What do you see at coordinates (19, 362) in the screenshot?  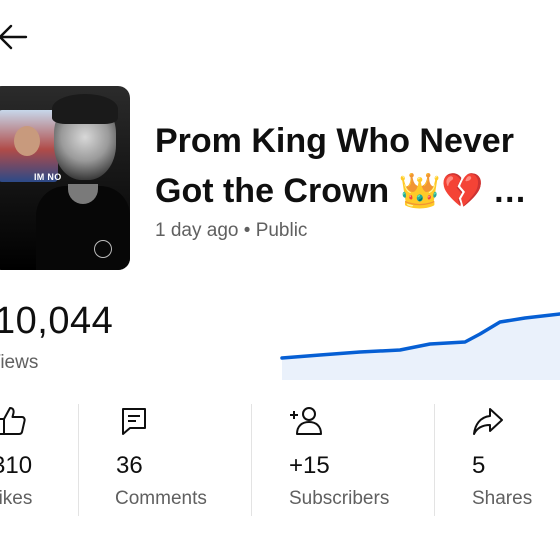 I see `views-label: Views` at bounding box center [19, 362].